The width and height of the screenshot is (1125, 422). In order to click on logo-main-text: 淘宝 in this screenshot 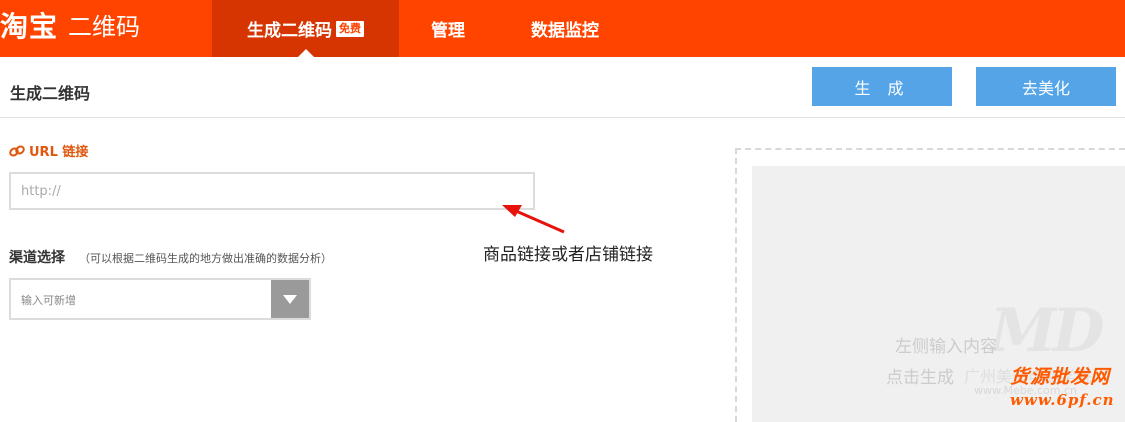, I will do `click(29, 26)`.